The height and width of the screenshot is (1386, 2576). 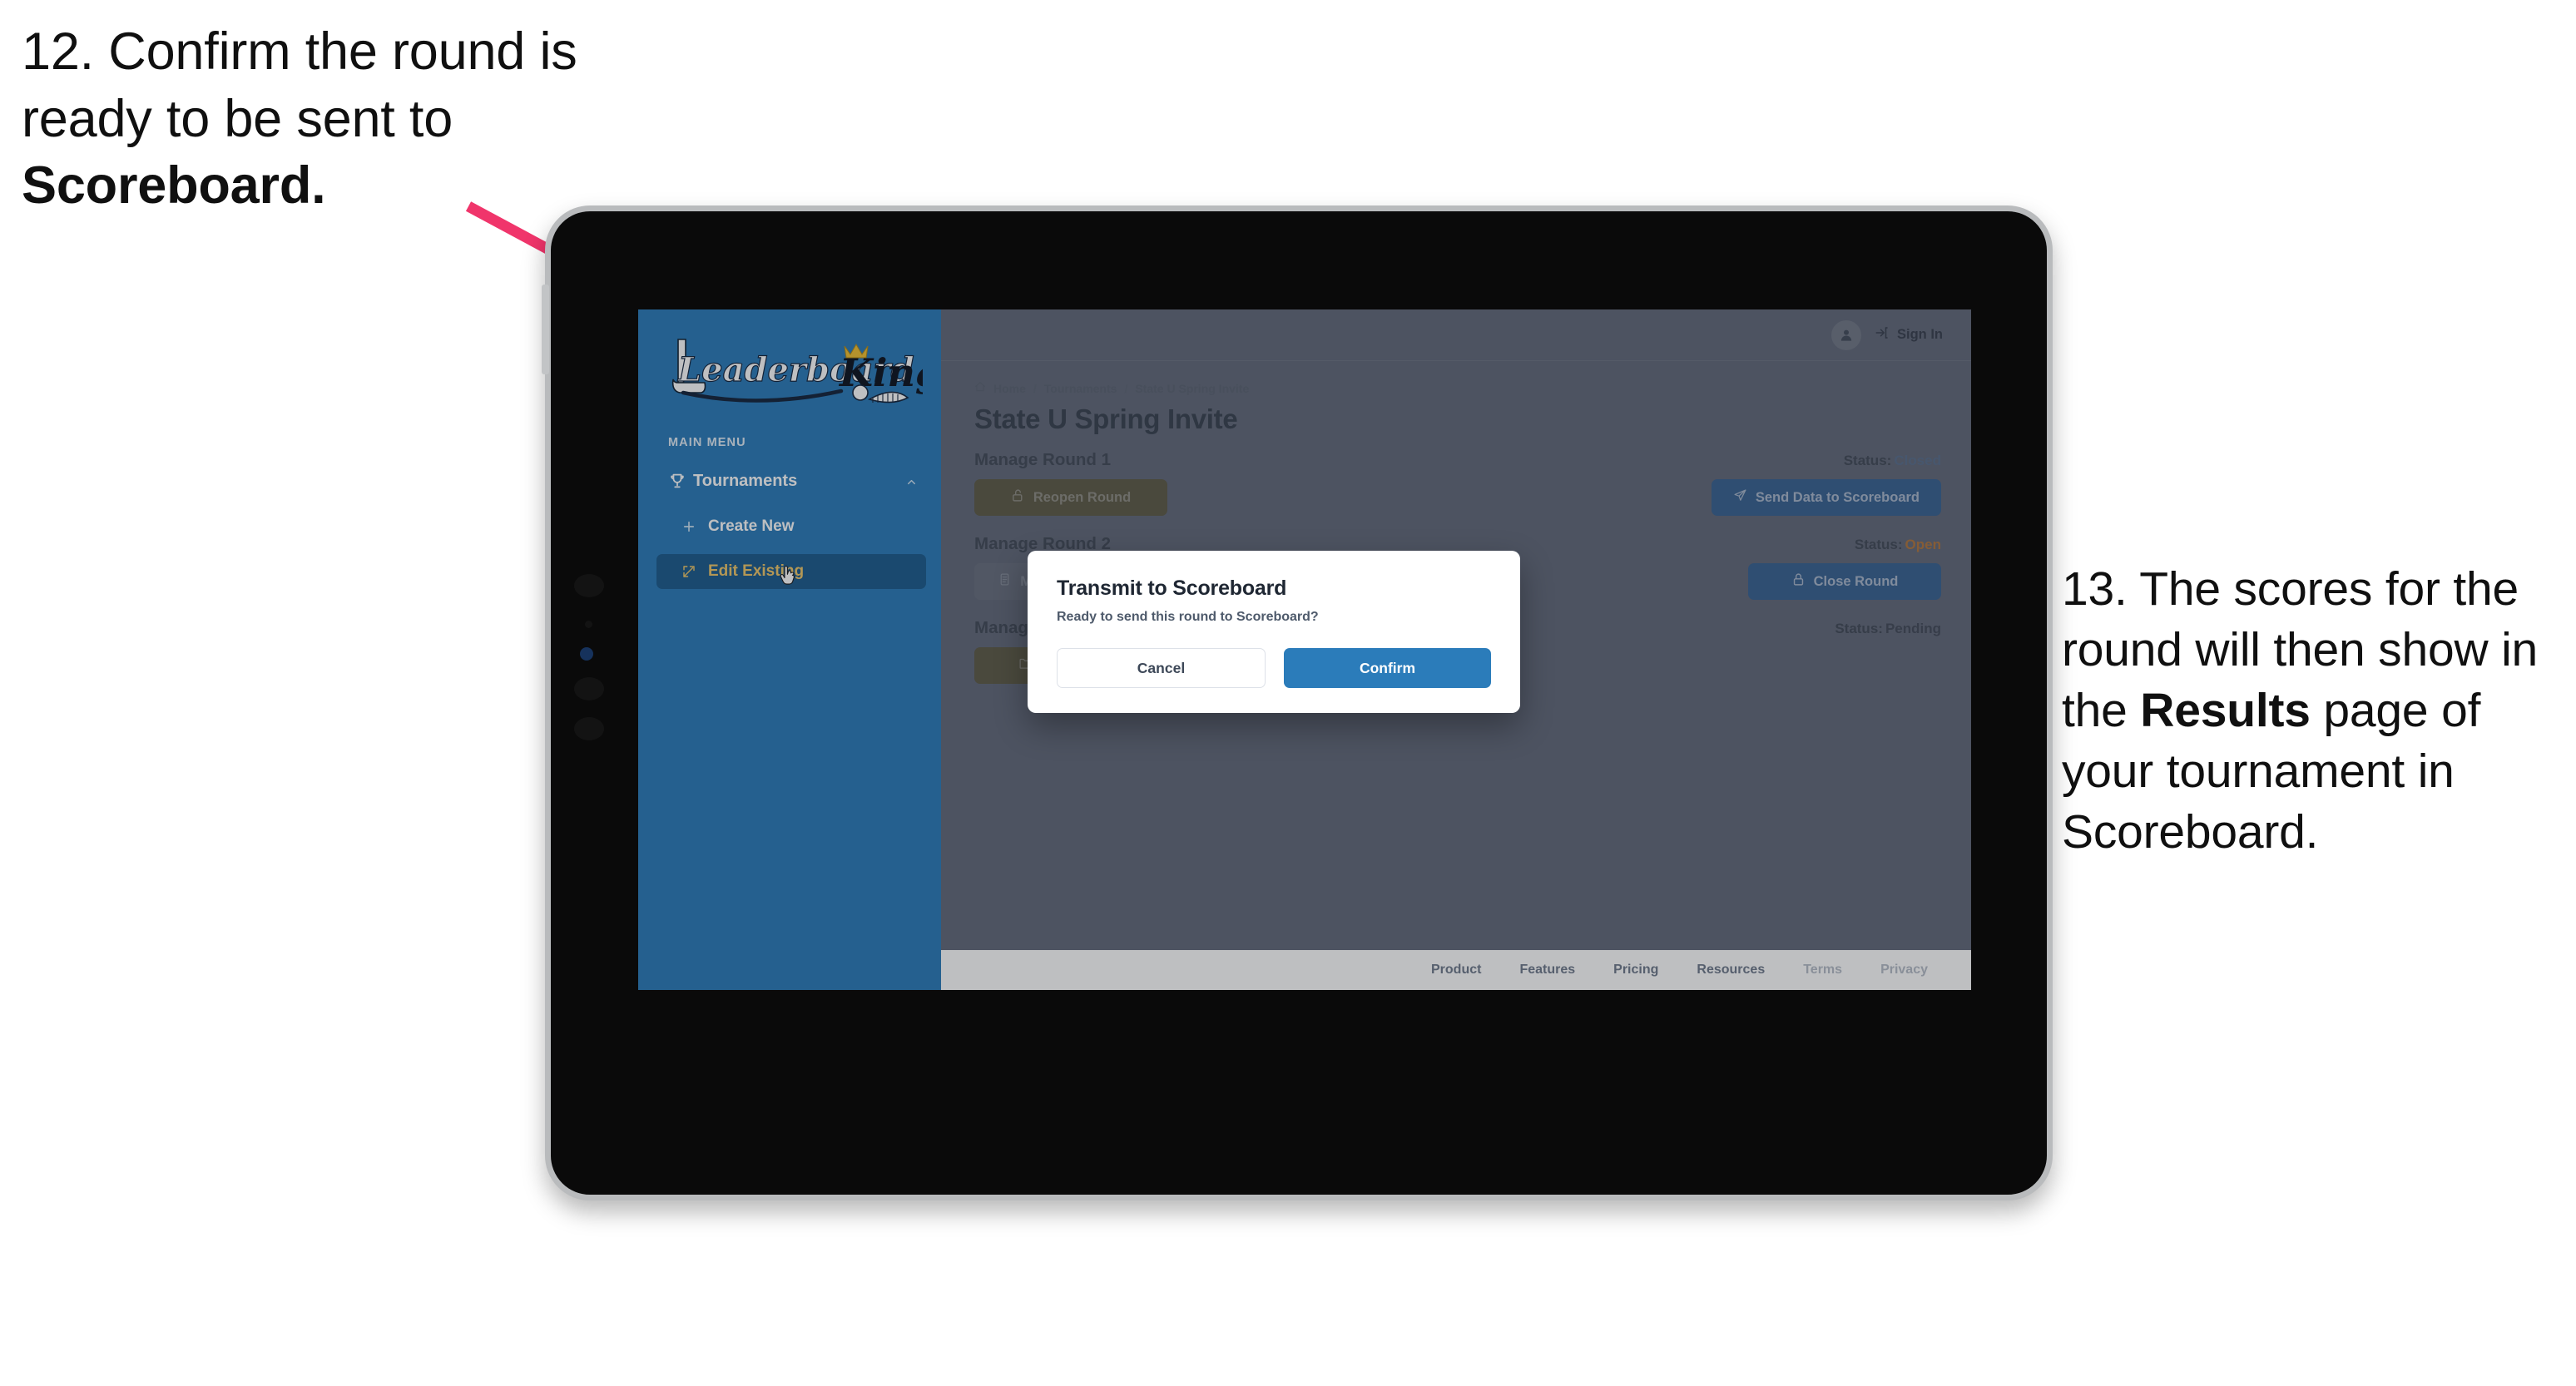 What do you see at coordinates (589, 689) in the screenshot?
I see `camera-lens-secondary-icon` at bounding box center [589, 689].